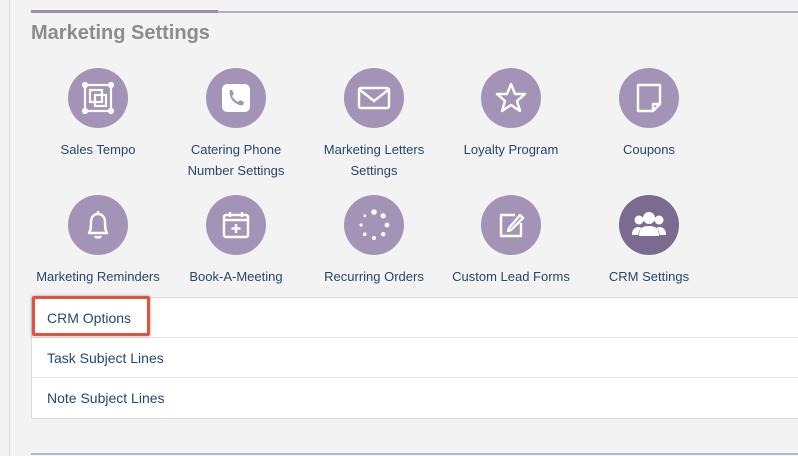 The height and width of the screenshot is (456, 798). I want to click on tile-label: Book-A-Meeting, so click(236, 276).